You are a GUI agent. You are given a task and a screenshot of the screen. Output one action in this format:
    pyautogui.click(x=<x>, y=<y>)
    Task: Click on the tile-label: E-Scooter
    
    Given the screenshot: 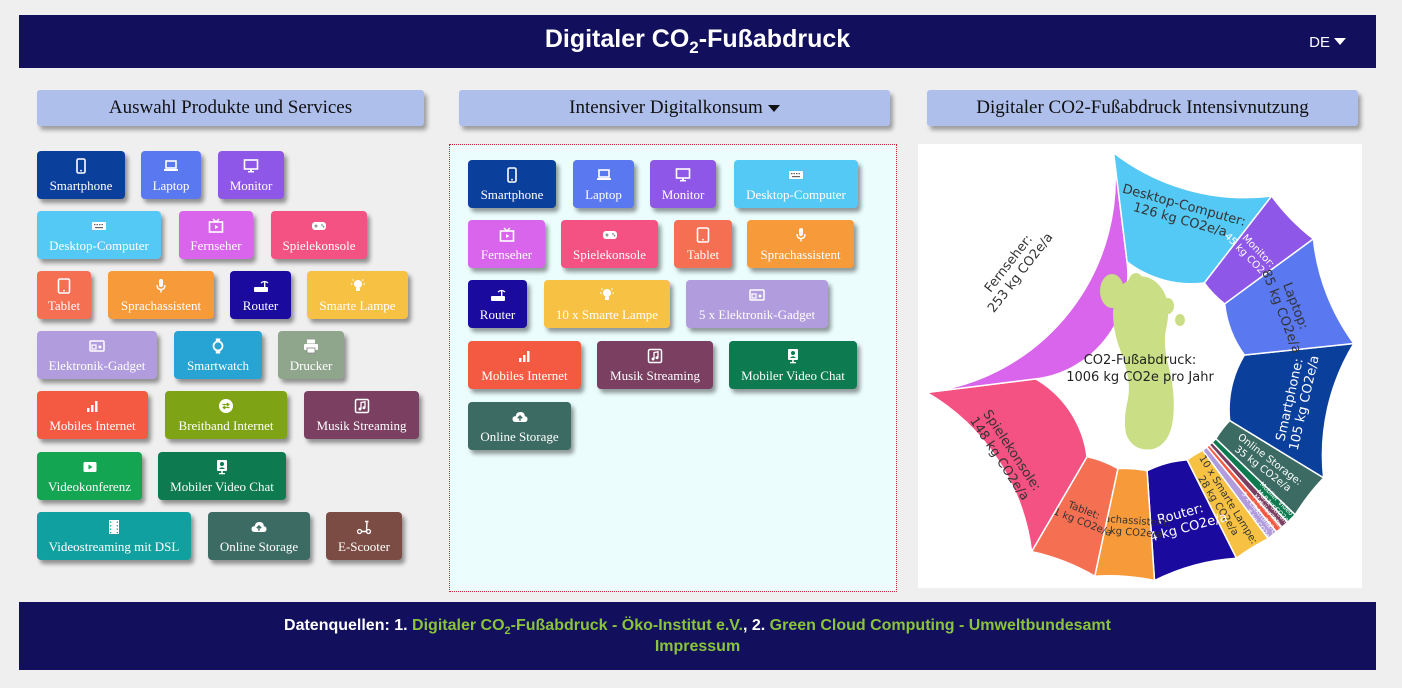 What is the action you would take?
    pyautogui.click(x=364, y=546)
    